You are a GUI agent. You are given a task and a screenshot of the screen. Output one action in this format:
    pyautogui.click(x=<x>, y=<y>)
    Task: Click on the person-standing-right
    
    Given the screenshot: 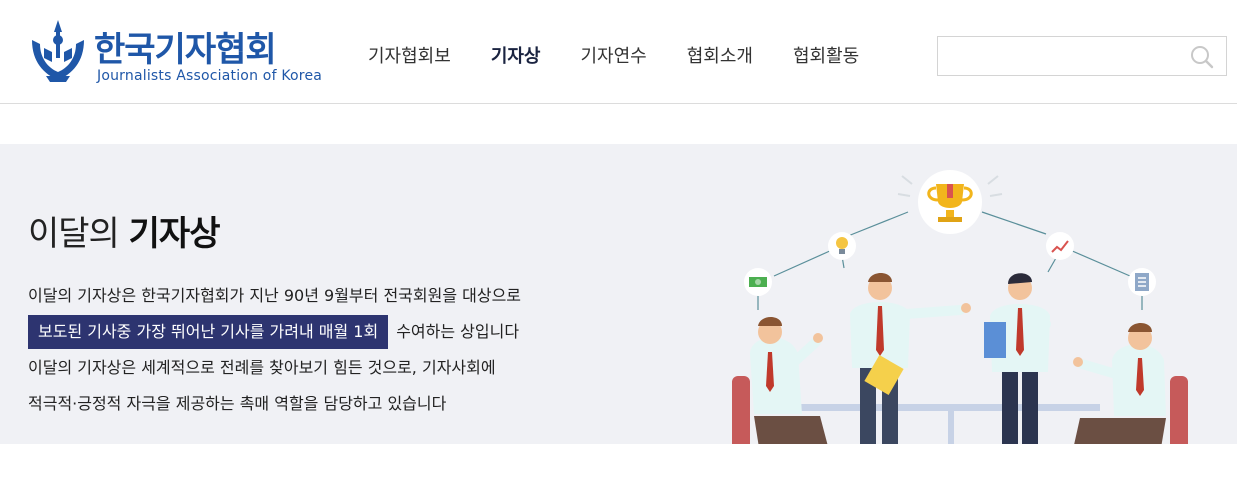 What is the action you would take?
    pyautogui.click(x=1017, y=358)
    